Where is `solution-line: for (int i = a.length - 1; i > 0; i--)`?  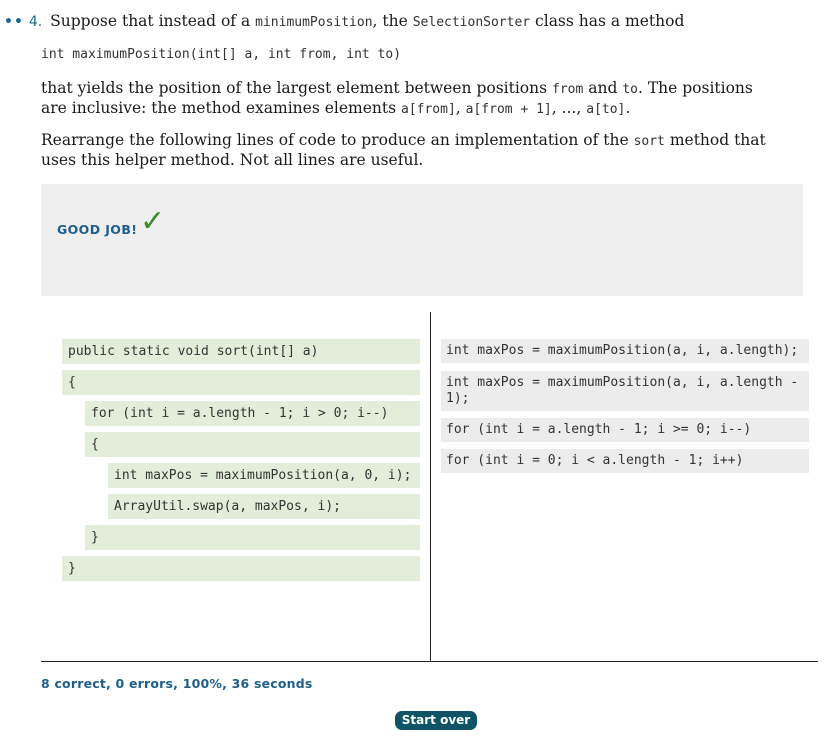
solution-line: for (int i = a.length - 1; i > 0; i--) is located at coordinates (252, 413).